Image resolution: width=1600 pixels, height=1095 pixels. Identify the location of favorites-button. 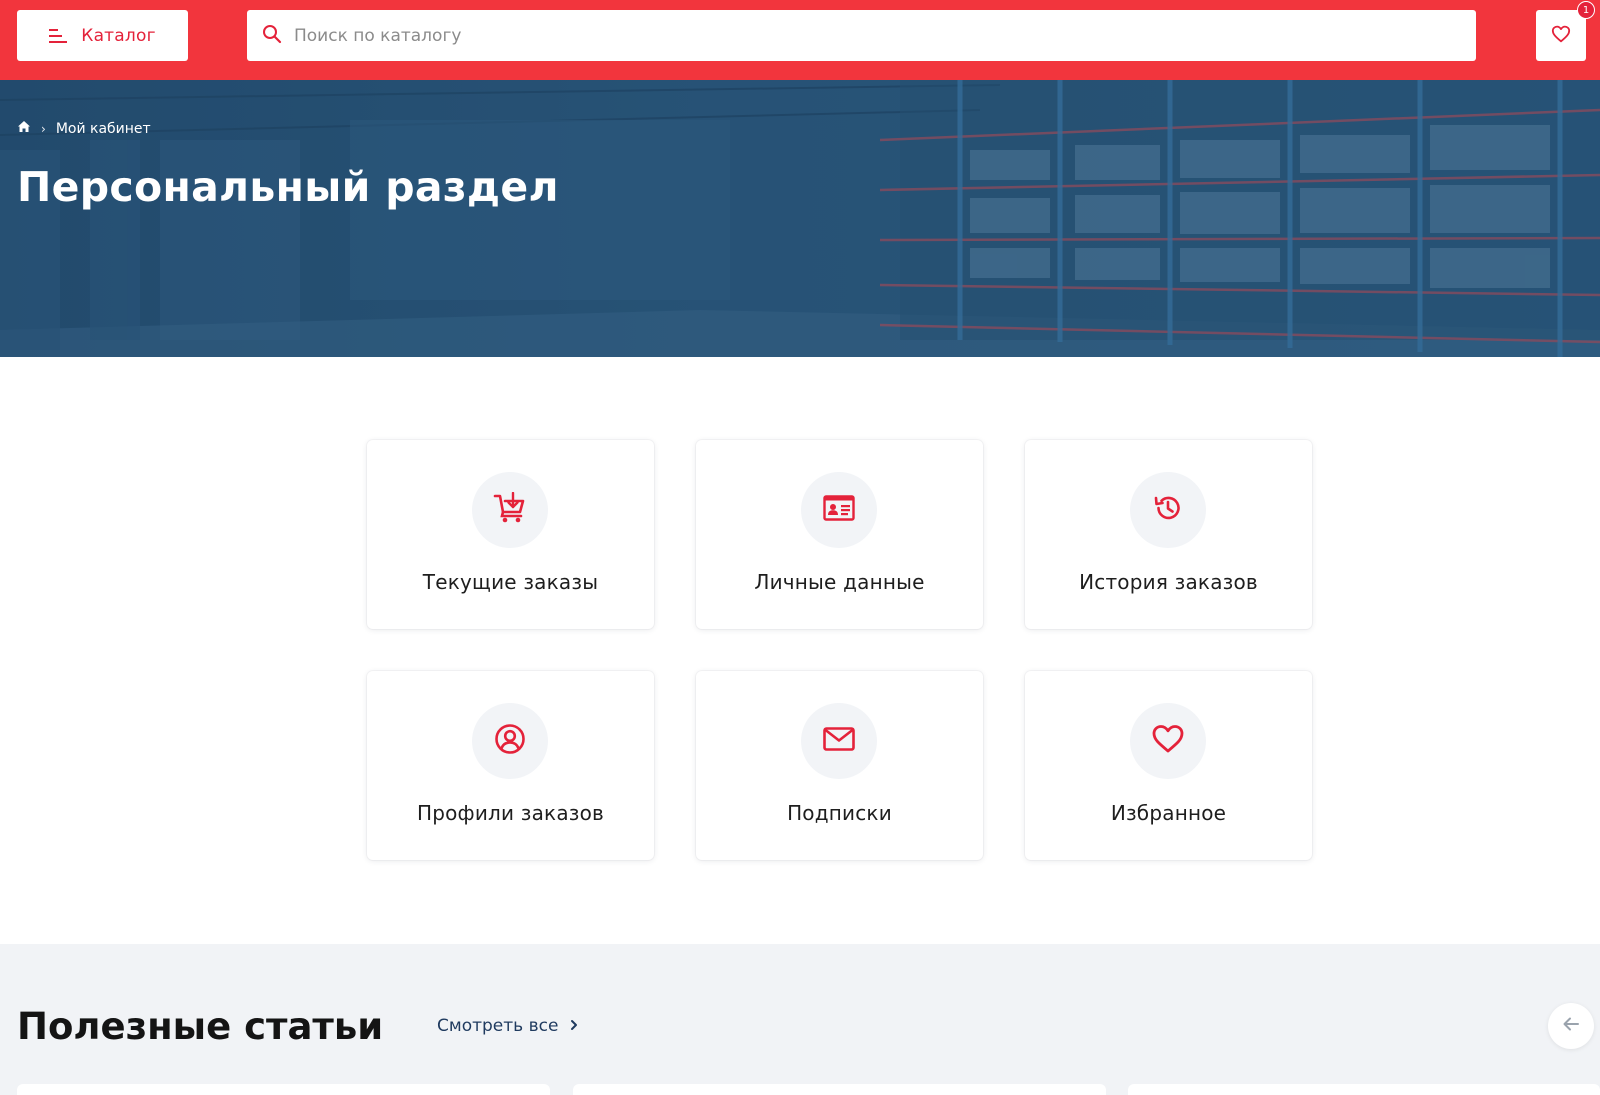
(1561, 35).